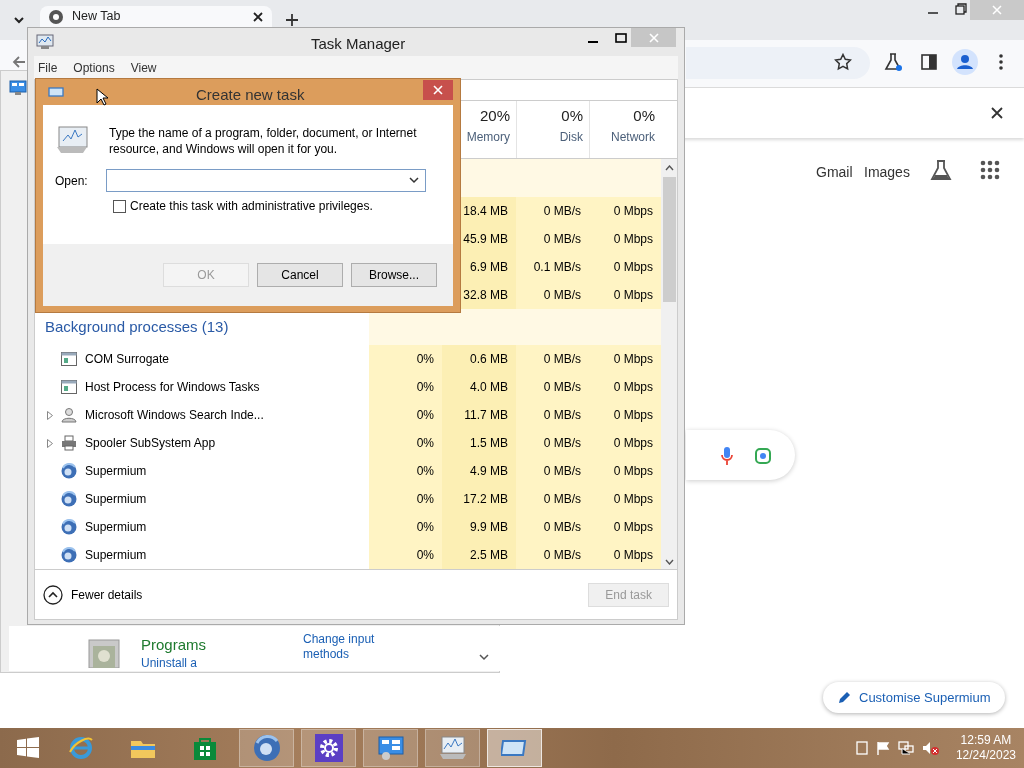 This screenshot has width=1024, height=768. What do you see at coordinates (552, 129) in the screenshot?
I see `column-header: 0% Disk` at bounding box center [552, 129].